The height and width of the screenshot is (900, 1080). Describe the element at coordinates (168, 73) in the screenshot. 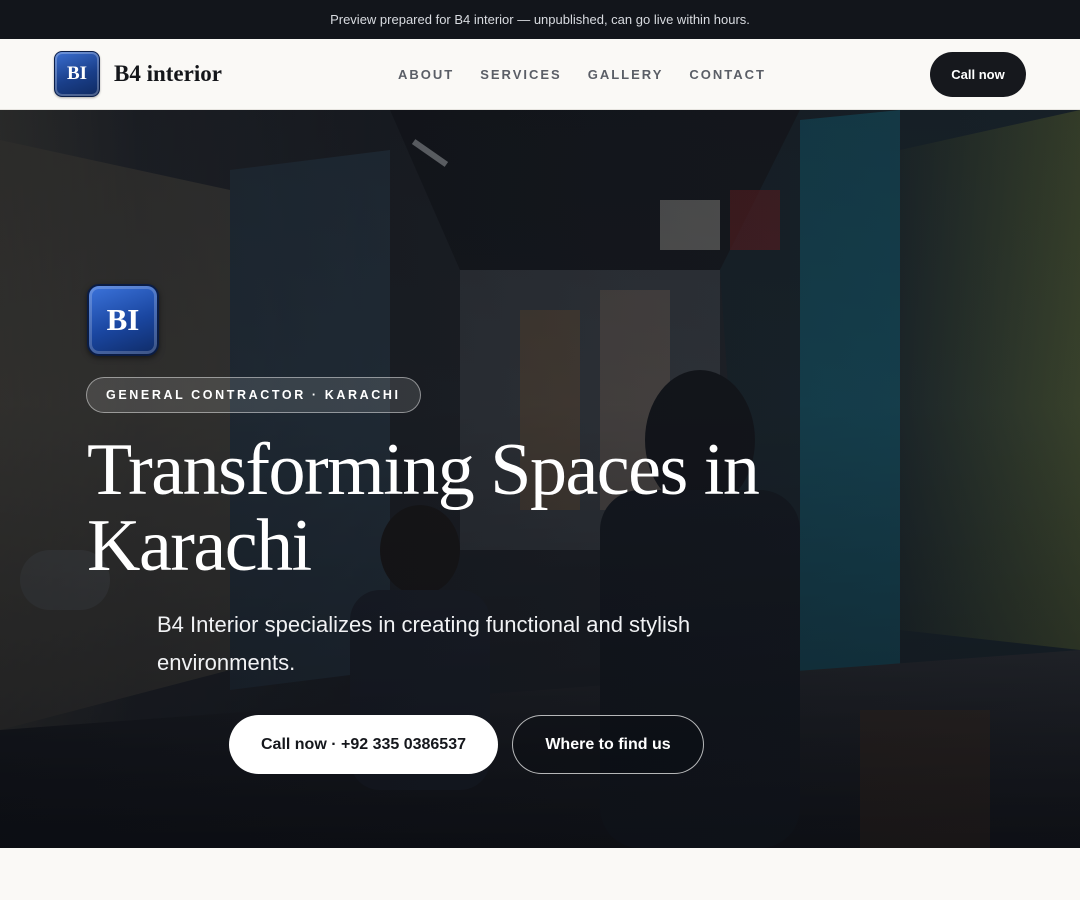

I see `brand-name: B4 interior` at that location.